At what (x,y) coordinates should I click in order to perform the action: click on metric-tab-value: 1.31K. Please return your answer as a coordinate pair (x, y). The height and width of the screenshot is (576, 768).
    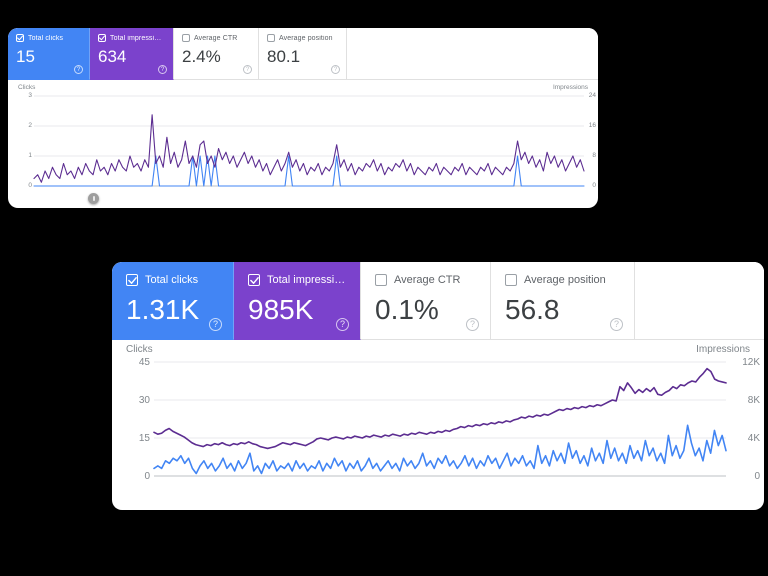
    Looking at the image, I should click on (163, 309).